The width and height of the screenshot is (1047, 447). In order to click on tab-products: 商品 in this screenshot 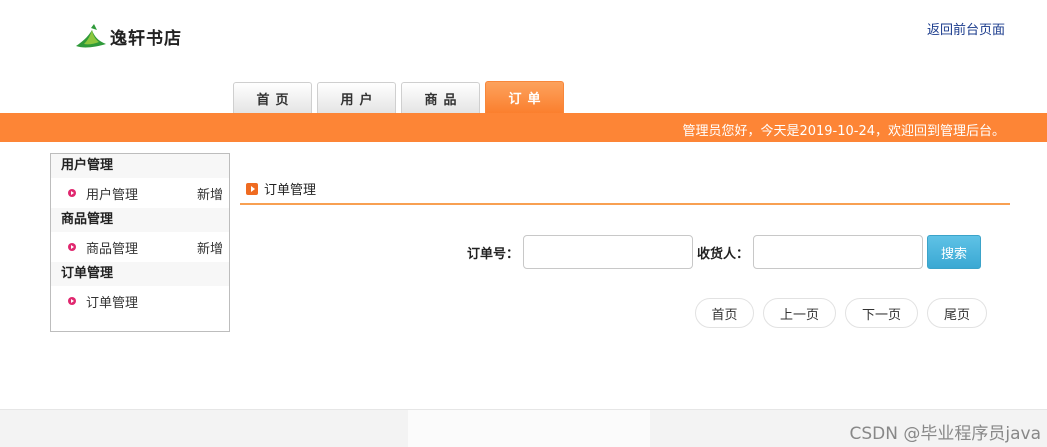, I will do `click(440, 97)`.